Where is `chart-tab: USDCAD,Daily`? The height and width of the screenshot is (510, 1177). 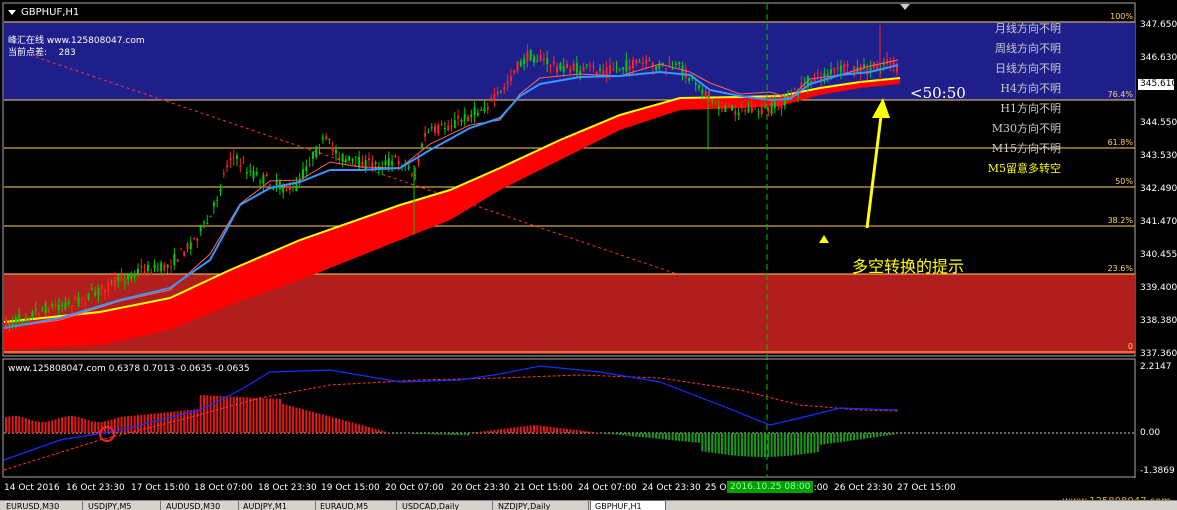 chart-tab: USDCAD,Daily is located at coordinates (445, 505).